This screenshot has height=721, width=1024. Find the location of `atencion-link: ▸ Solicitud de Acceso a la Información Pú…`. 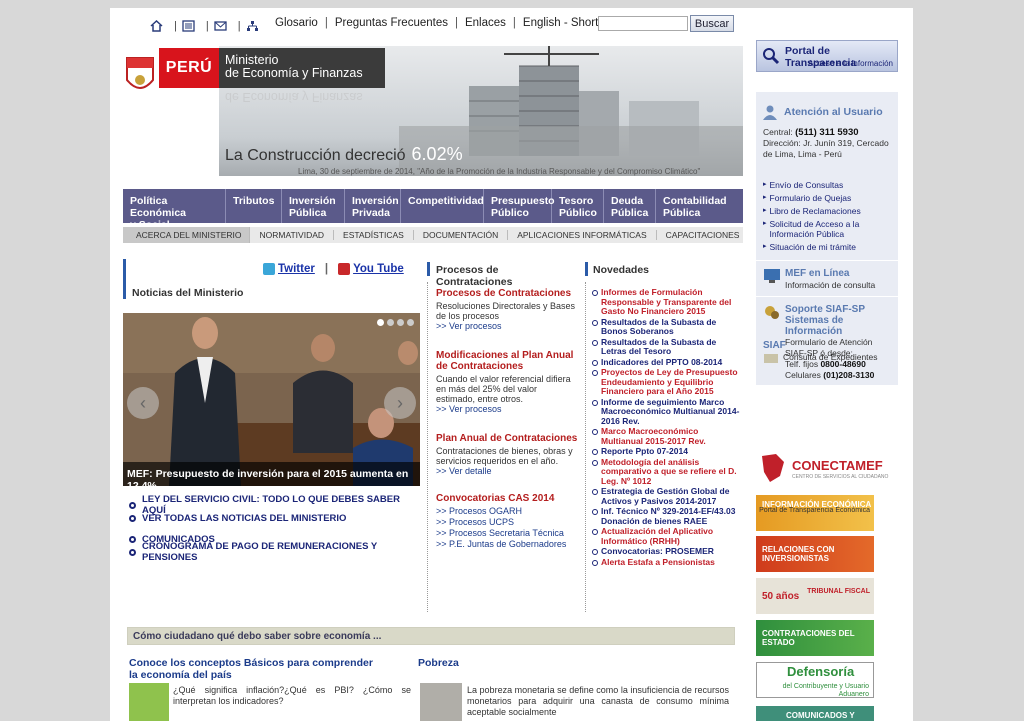

atencion-link: ▸ Solicitud de Acceso a la Información Pú… is located at coordinates (829, 229).